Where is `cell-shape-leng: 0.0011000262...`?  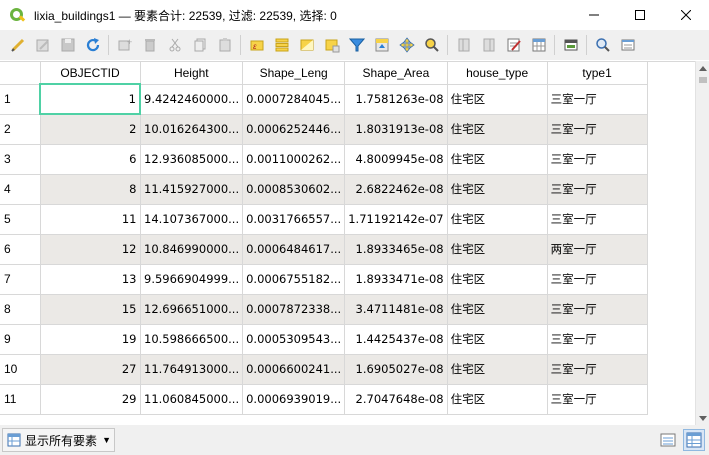
cell-shape-leng: 0.0011000262... is located at coordinates (294, 159).